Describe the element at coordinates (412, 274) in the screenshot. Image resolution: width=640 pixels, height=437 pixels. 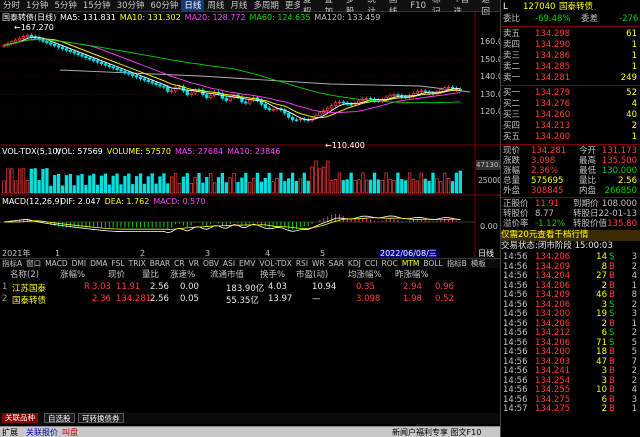
I see `table-header: 昨涨幅%` at that location.